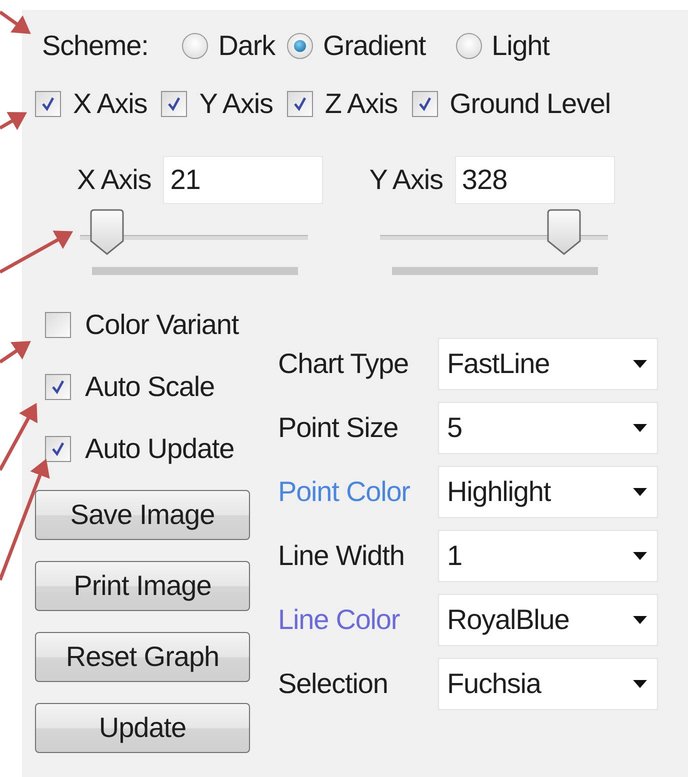 The width and height of the screenshot is (688, 777). I want to click on dropdown: RoyalBlue, so click(548, 620).